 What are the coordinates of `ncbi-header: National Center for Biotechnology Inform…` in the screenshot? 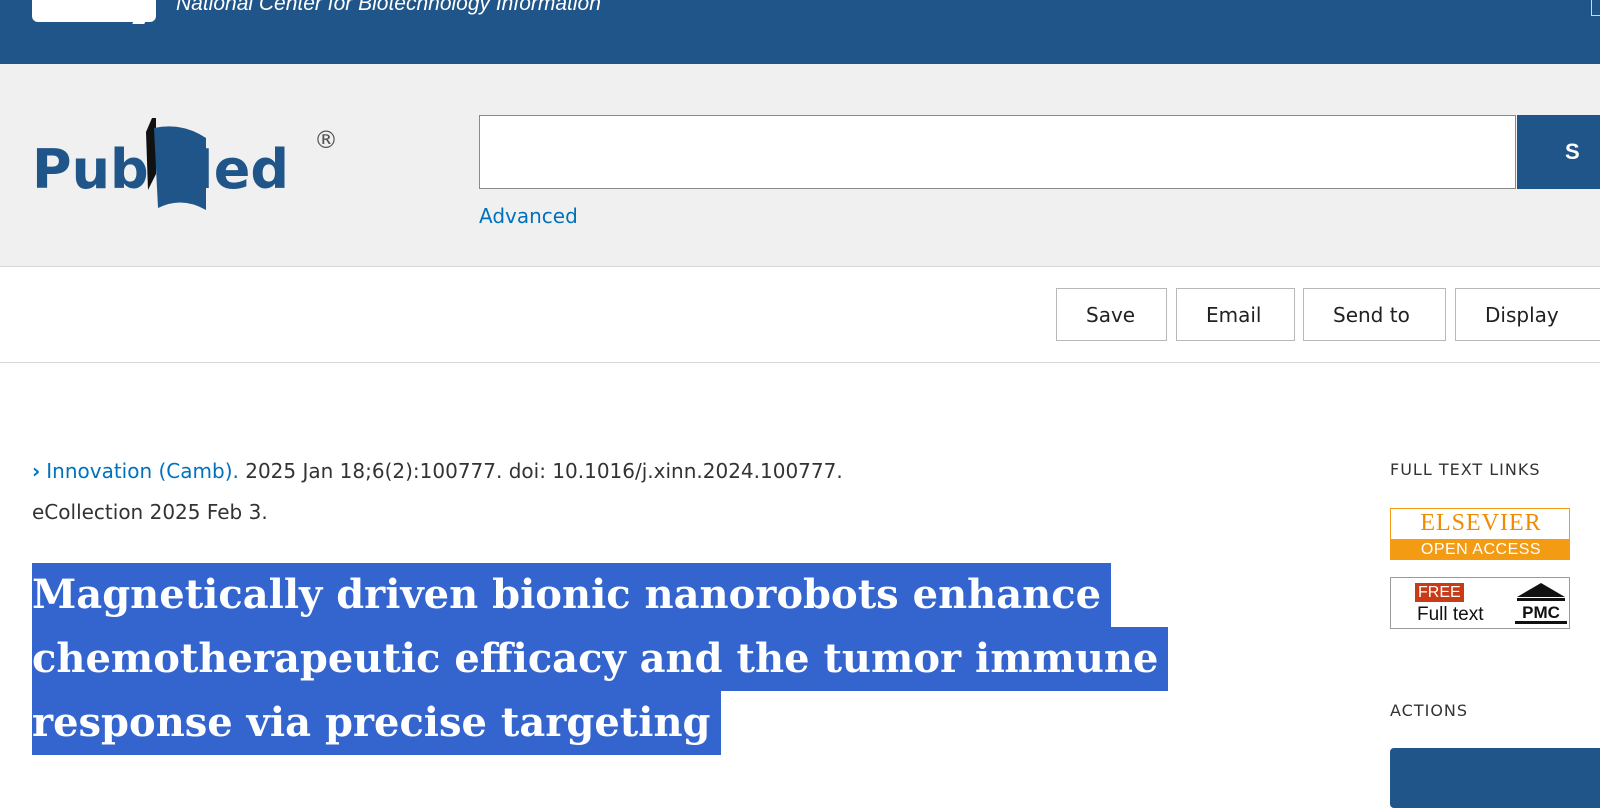 It's located at (800, 32).